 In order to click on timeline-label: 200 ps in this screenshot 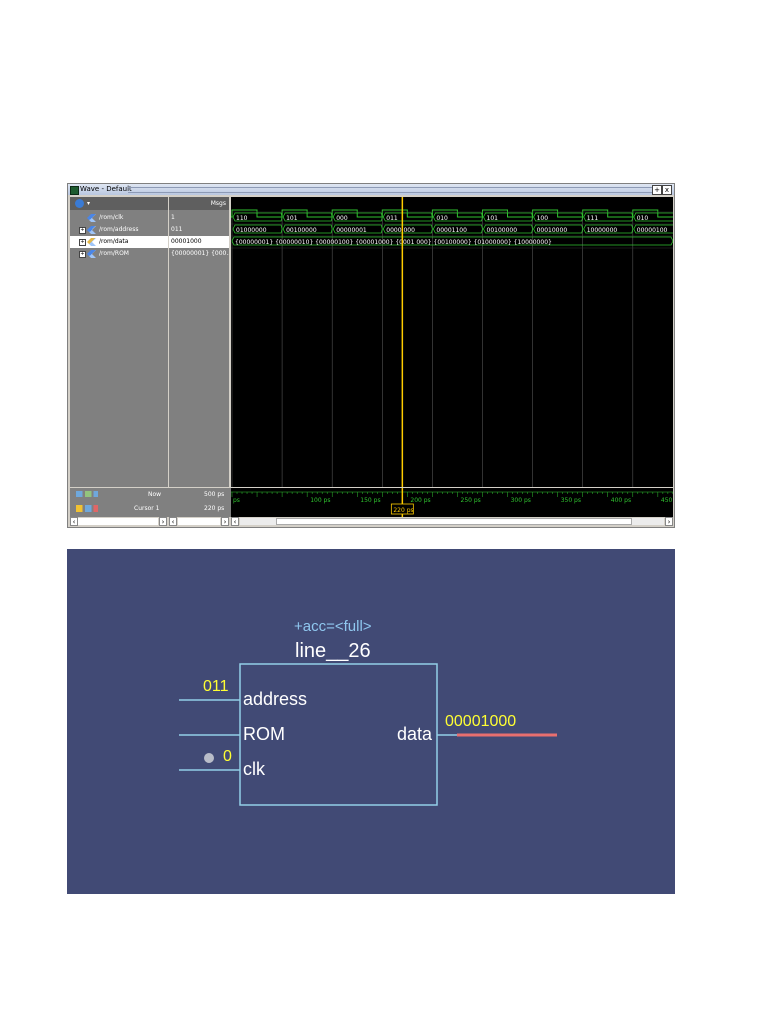, I will do `click(420, 500)`.